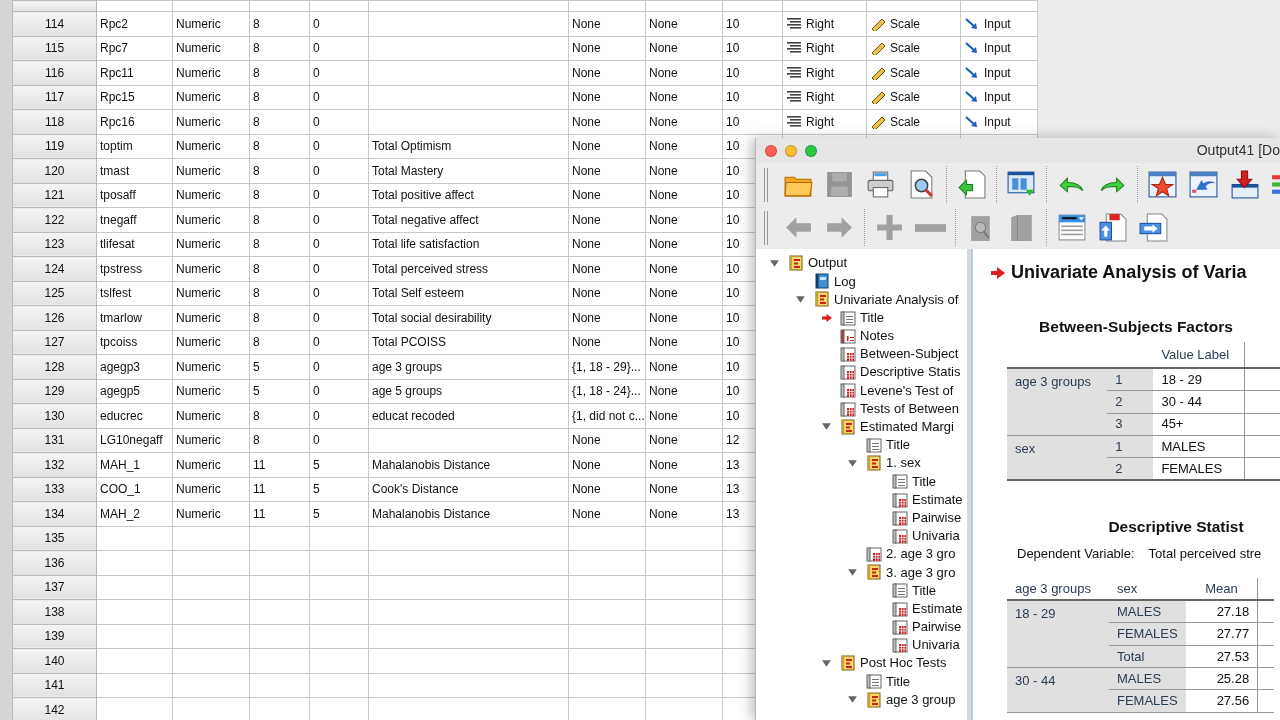 This screenshot has height=720, width=1280. What do you see at coordinates (1205, 554) in the screenshot?
I see `caption-value: Total perceived stre` at bounding box center [1205, 554].